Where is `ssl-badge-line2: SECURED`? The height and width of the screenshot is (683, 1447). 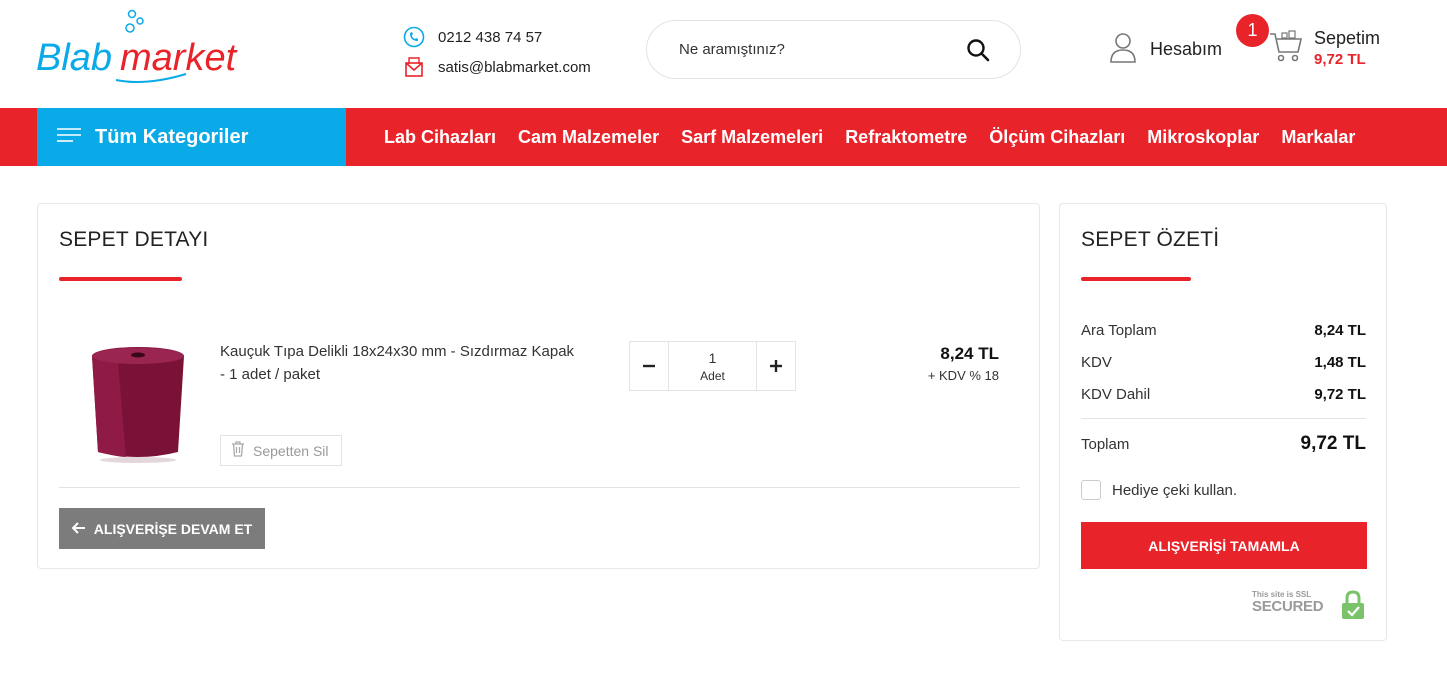 ssl-badge-line2: SECURED is located at coordinates (1288, 606).